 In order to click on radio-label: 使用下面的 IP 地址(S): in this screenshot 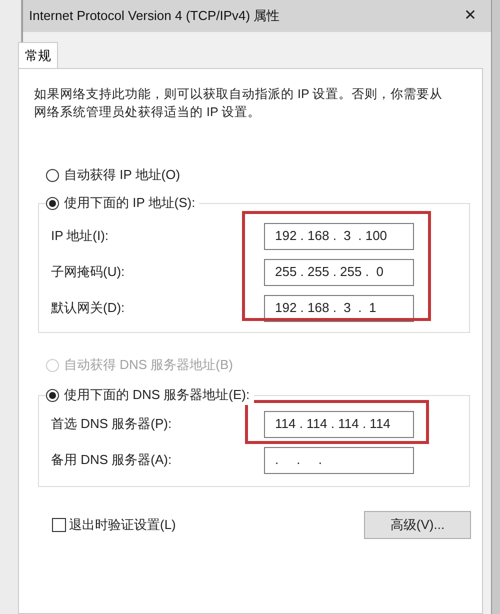, I will do `click(130, 203)`.